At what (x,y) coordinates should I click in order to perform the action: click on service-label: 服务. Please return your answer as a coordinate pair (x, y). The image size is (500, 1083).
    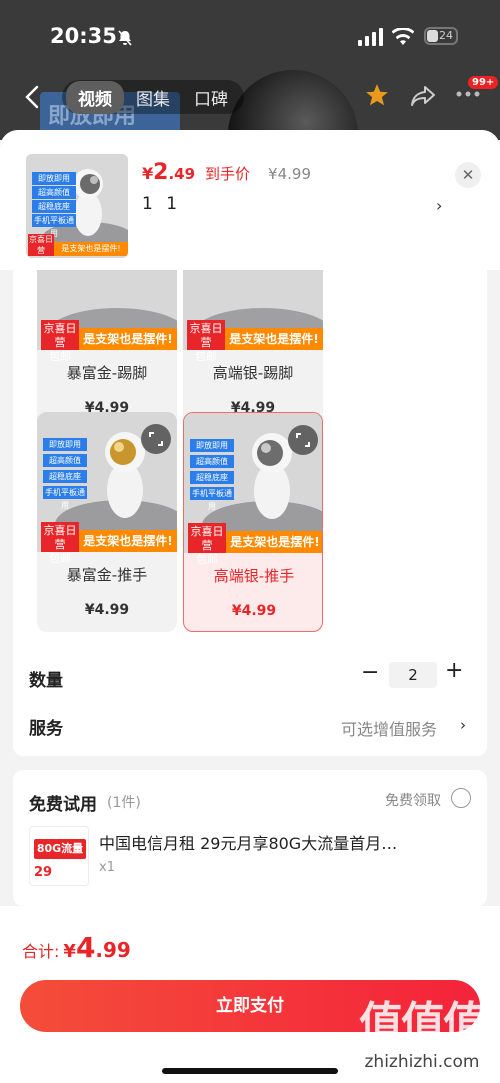
    Looking at the image, I should click on (46, 729).